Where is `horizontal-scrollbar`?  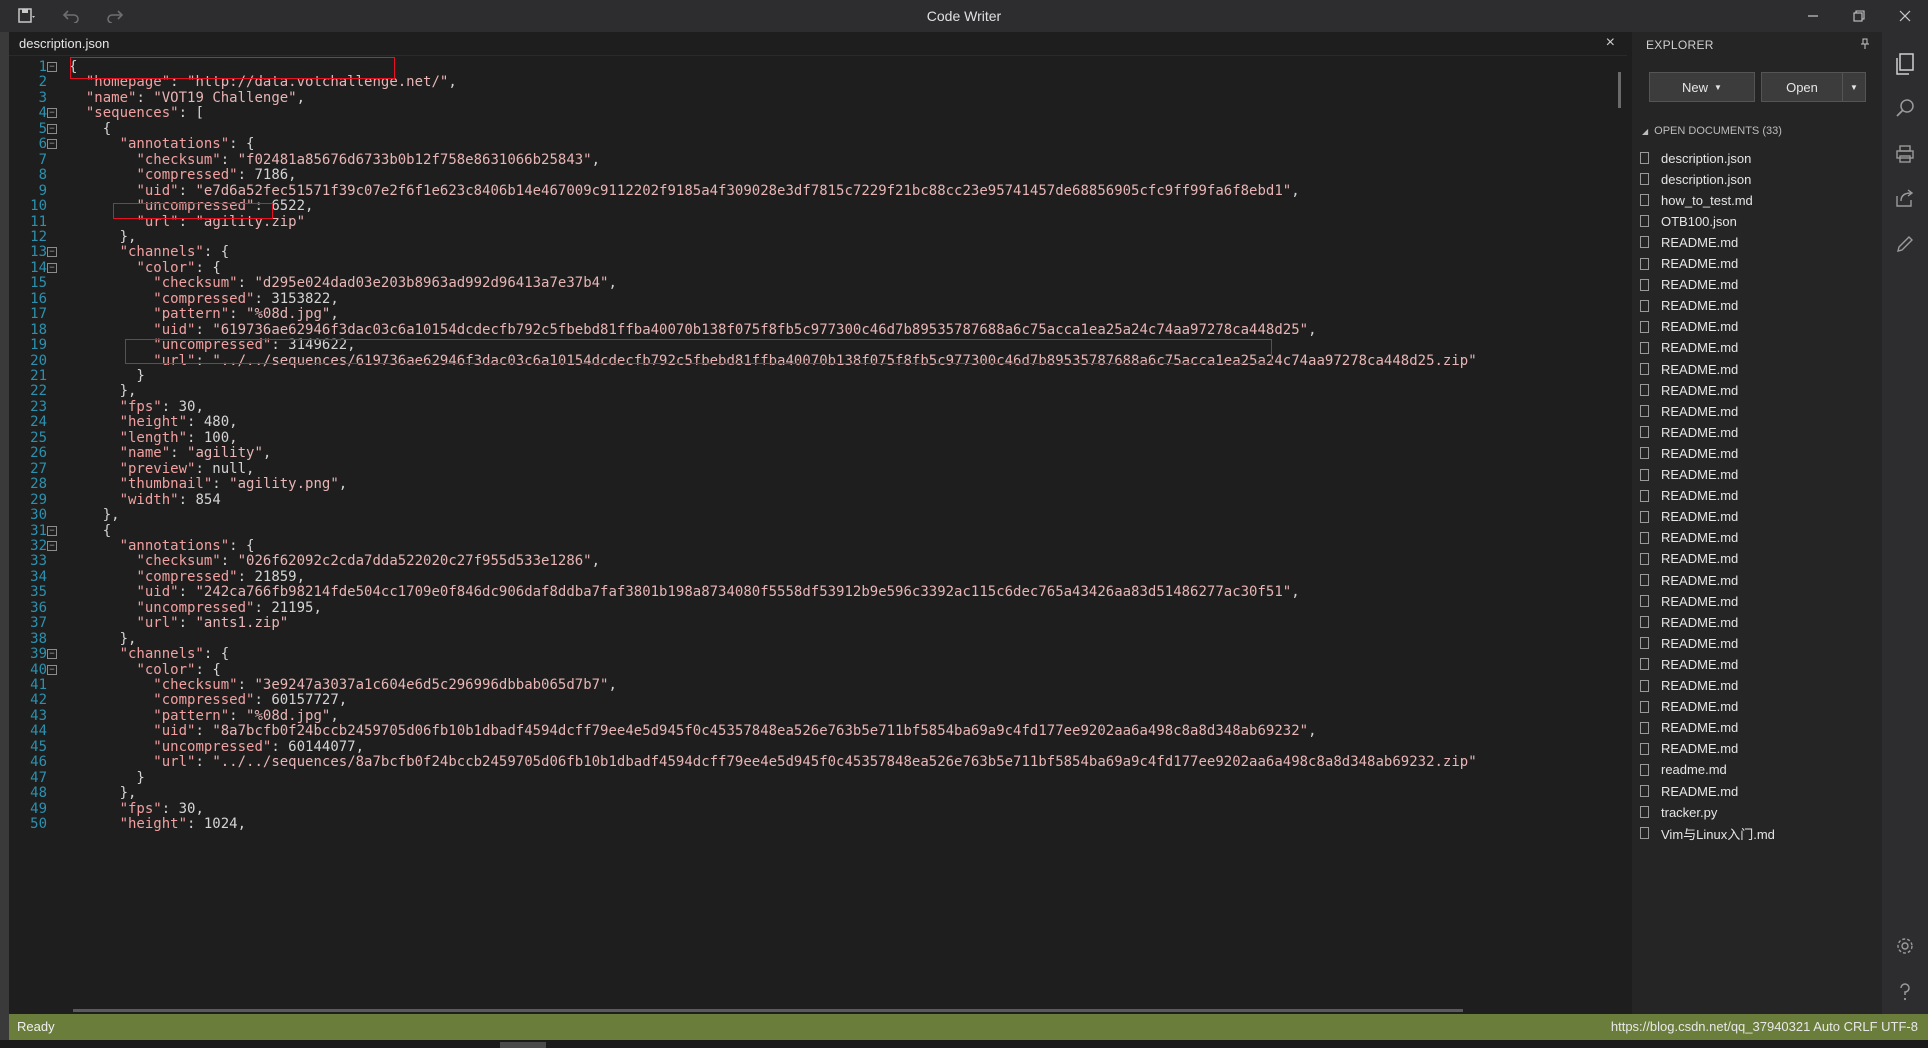
horizontal-scrollbar is located at coordinates (818, 1010).